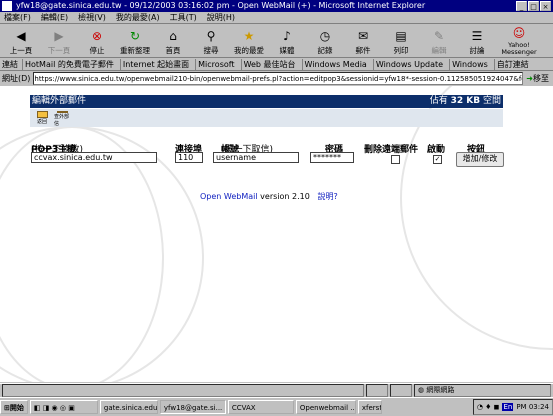 The image size is (553, 416). I want to click on action-icon-row: 返回 查外部信, so click(266, 118).